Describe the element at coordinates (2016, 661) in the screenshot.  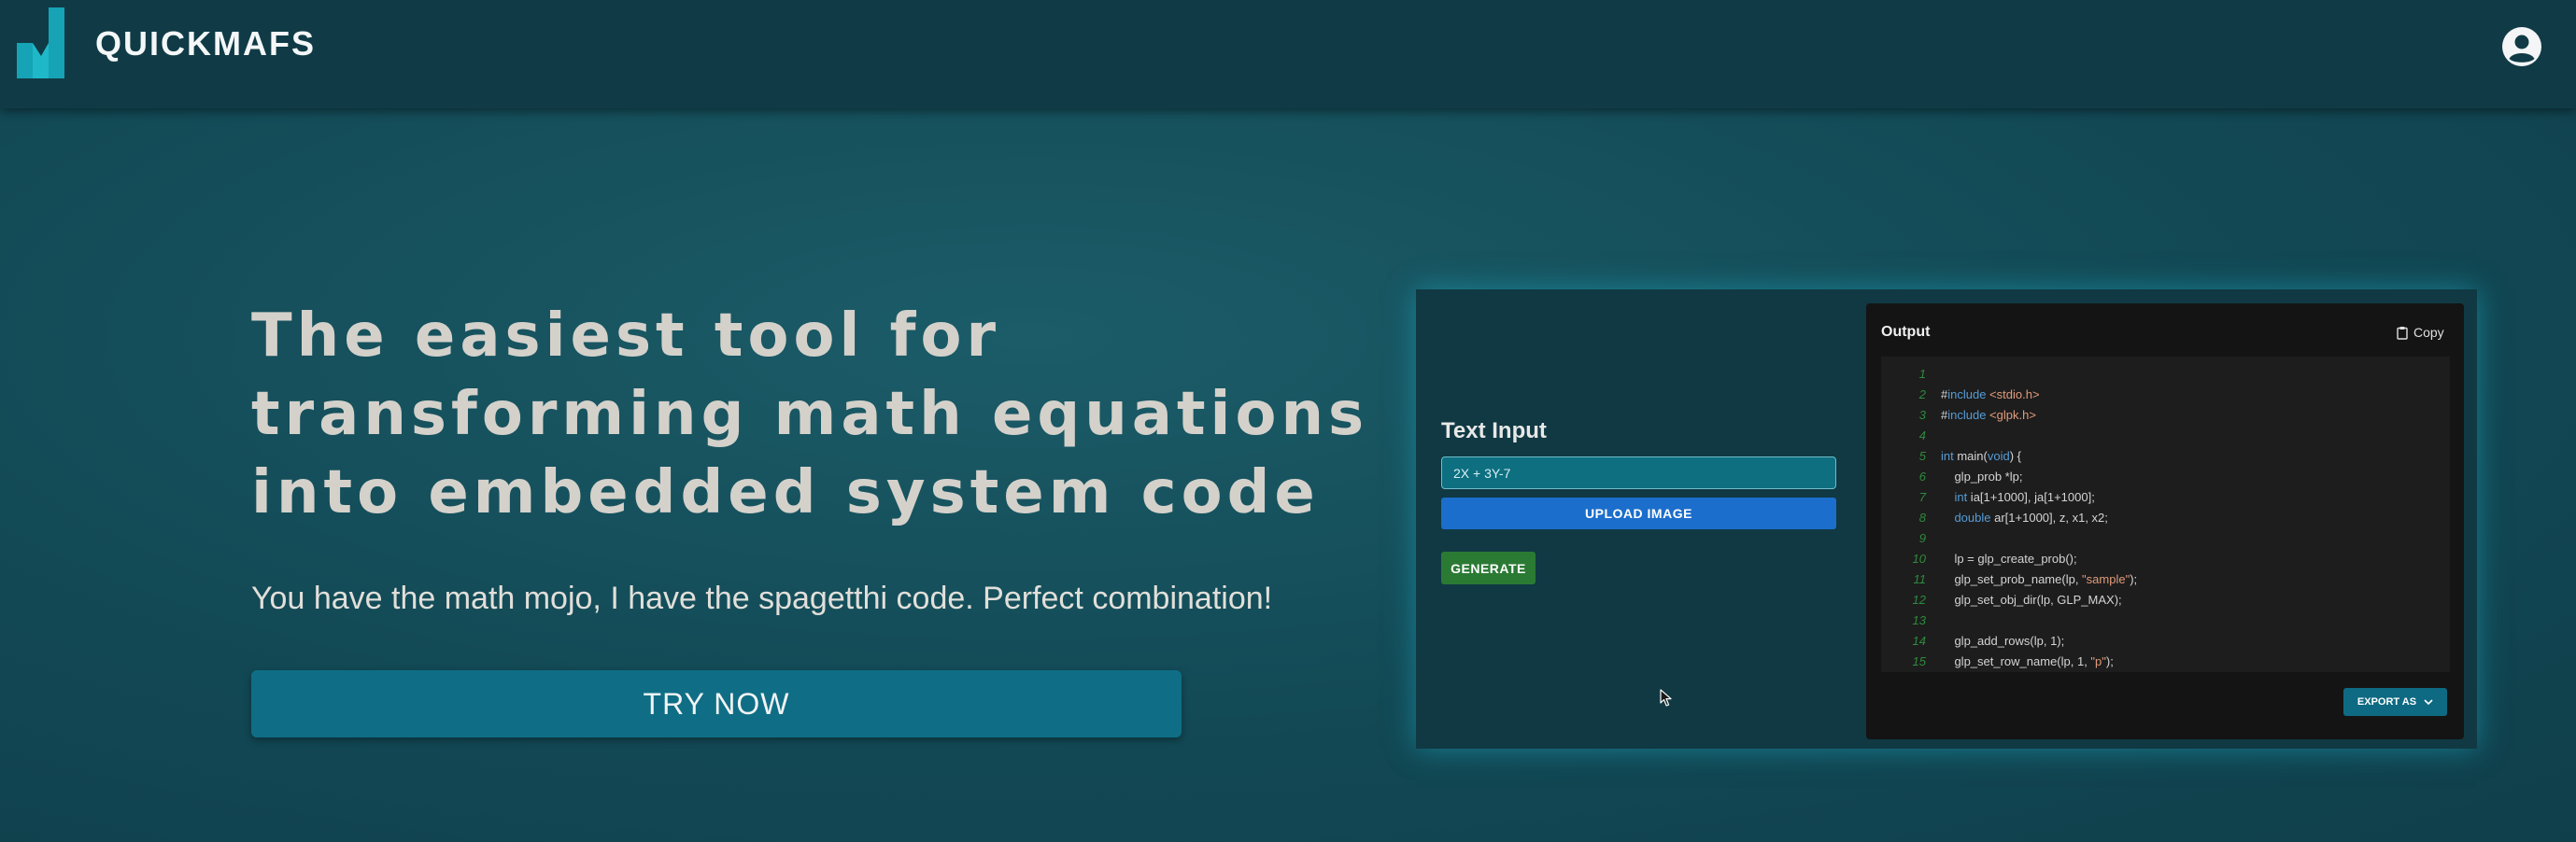
I see `code-token: glp_set_row_name(lp, 1,` at that location.